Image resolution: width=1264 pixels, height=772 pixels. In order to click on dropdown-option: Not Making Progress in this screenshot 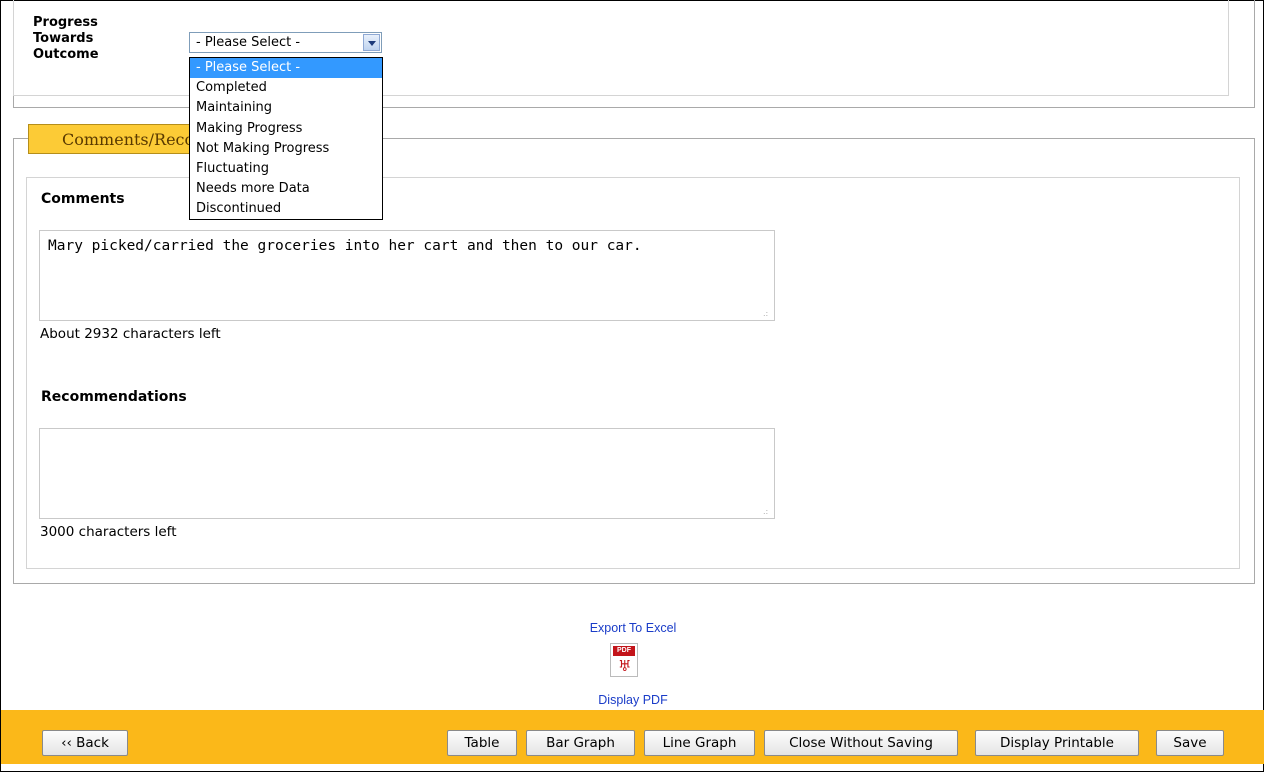, I will do `click(286, 149)`.